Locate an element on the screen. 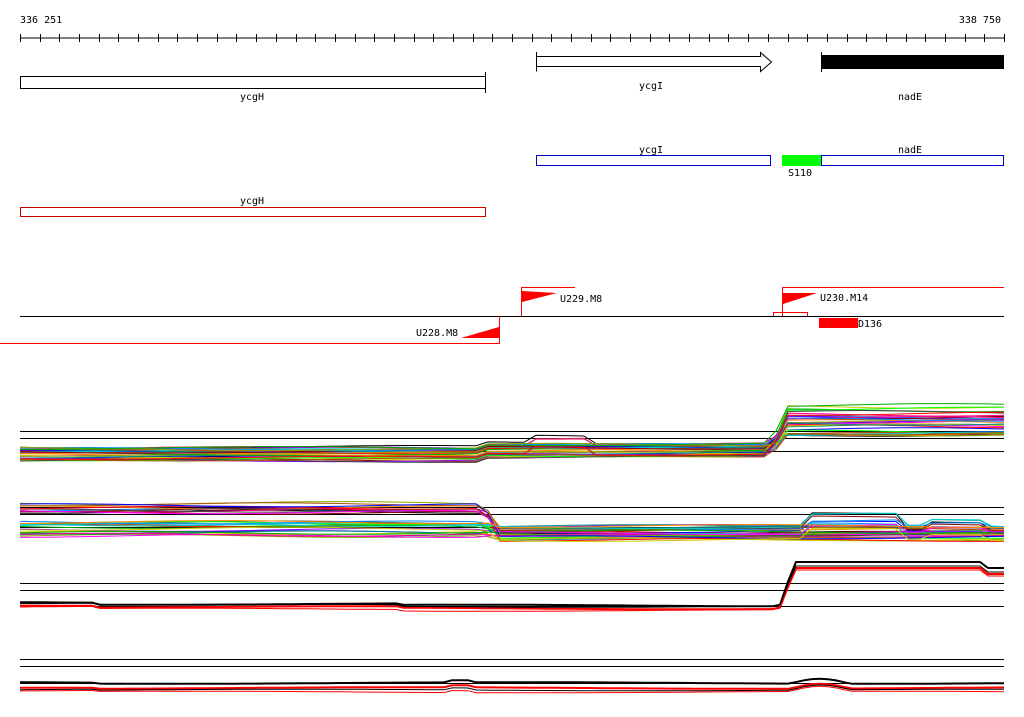 The height and width of the screenshot is (717, 1024). small-rna-S110-label: S110 is located at coordinates (800, 173).